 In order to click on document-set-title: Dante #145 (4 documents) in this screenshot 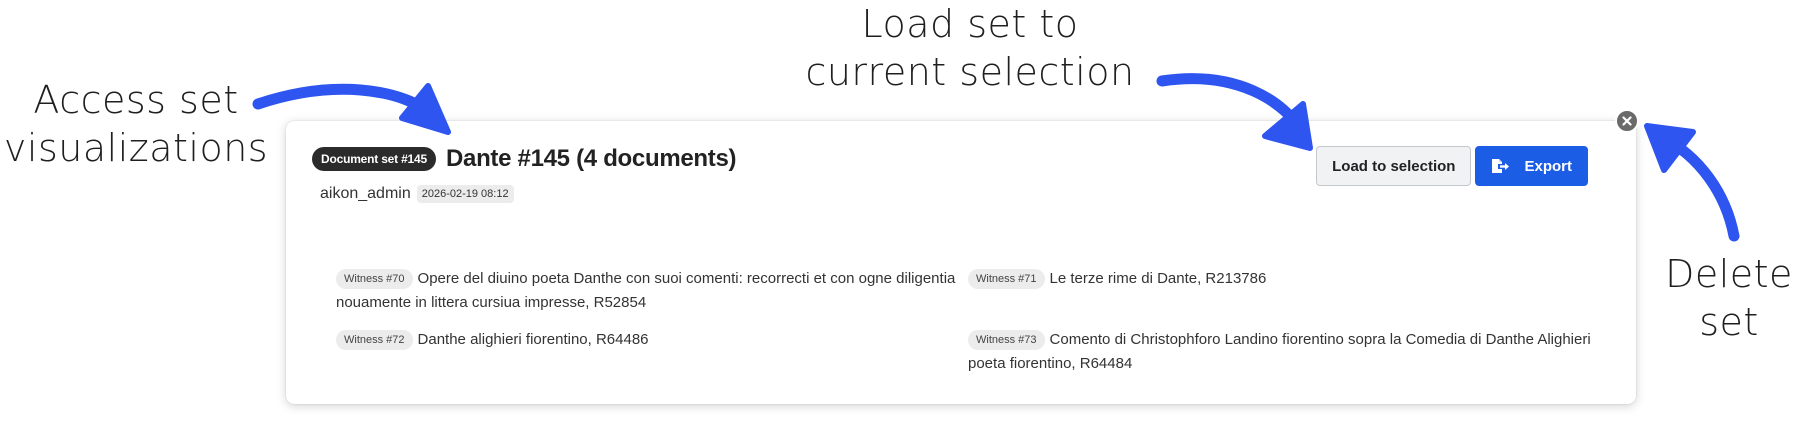, I will do `click(591, 158)`.